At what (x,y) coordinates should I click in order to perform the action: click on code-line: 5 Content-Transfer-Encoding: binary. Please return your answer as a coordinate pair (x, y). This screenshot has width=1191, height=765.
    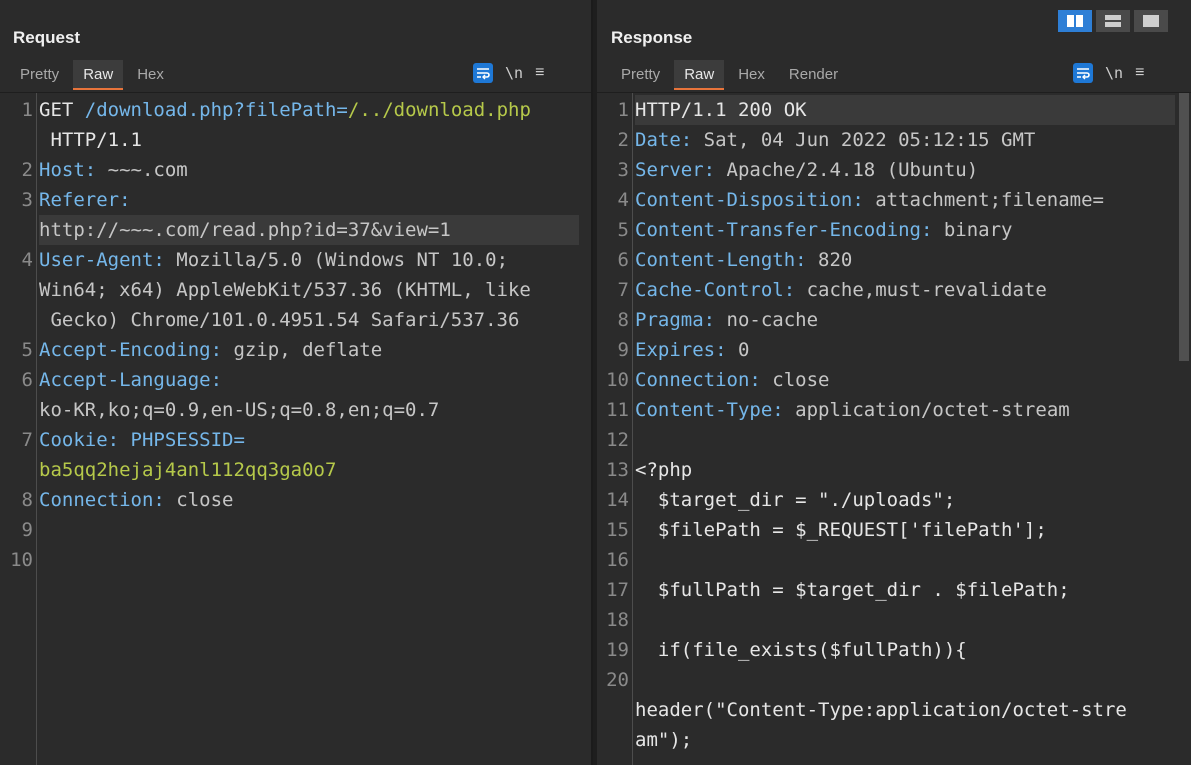
    Looking at the image, I should click on (887, 230).